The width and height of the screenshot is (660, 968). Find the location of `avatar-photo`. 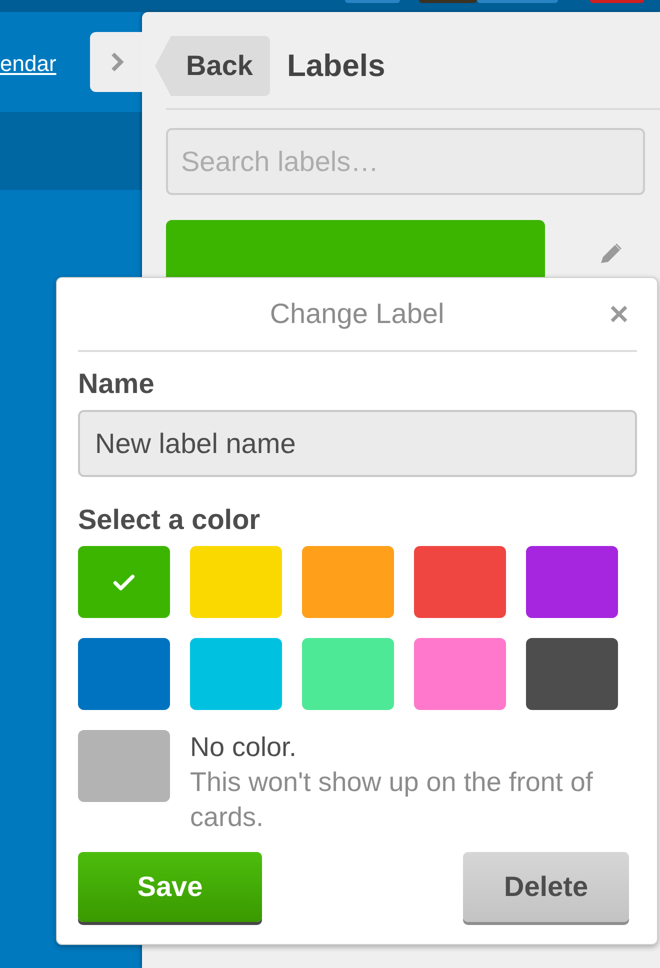

avatar-photo is located at coordinates (448, 1).